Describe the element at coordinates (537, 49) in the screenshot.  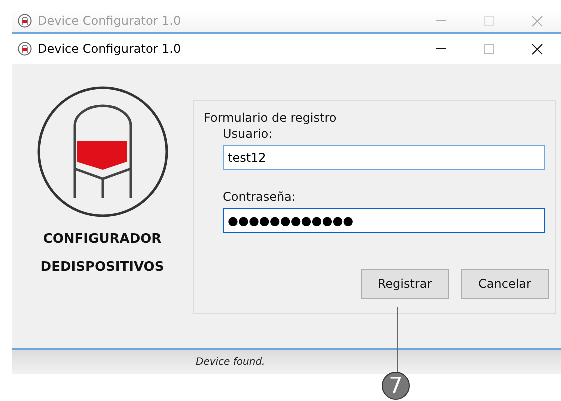
I see `close-icon` at that location.